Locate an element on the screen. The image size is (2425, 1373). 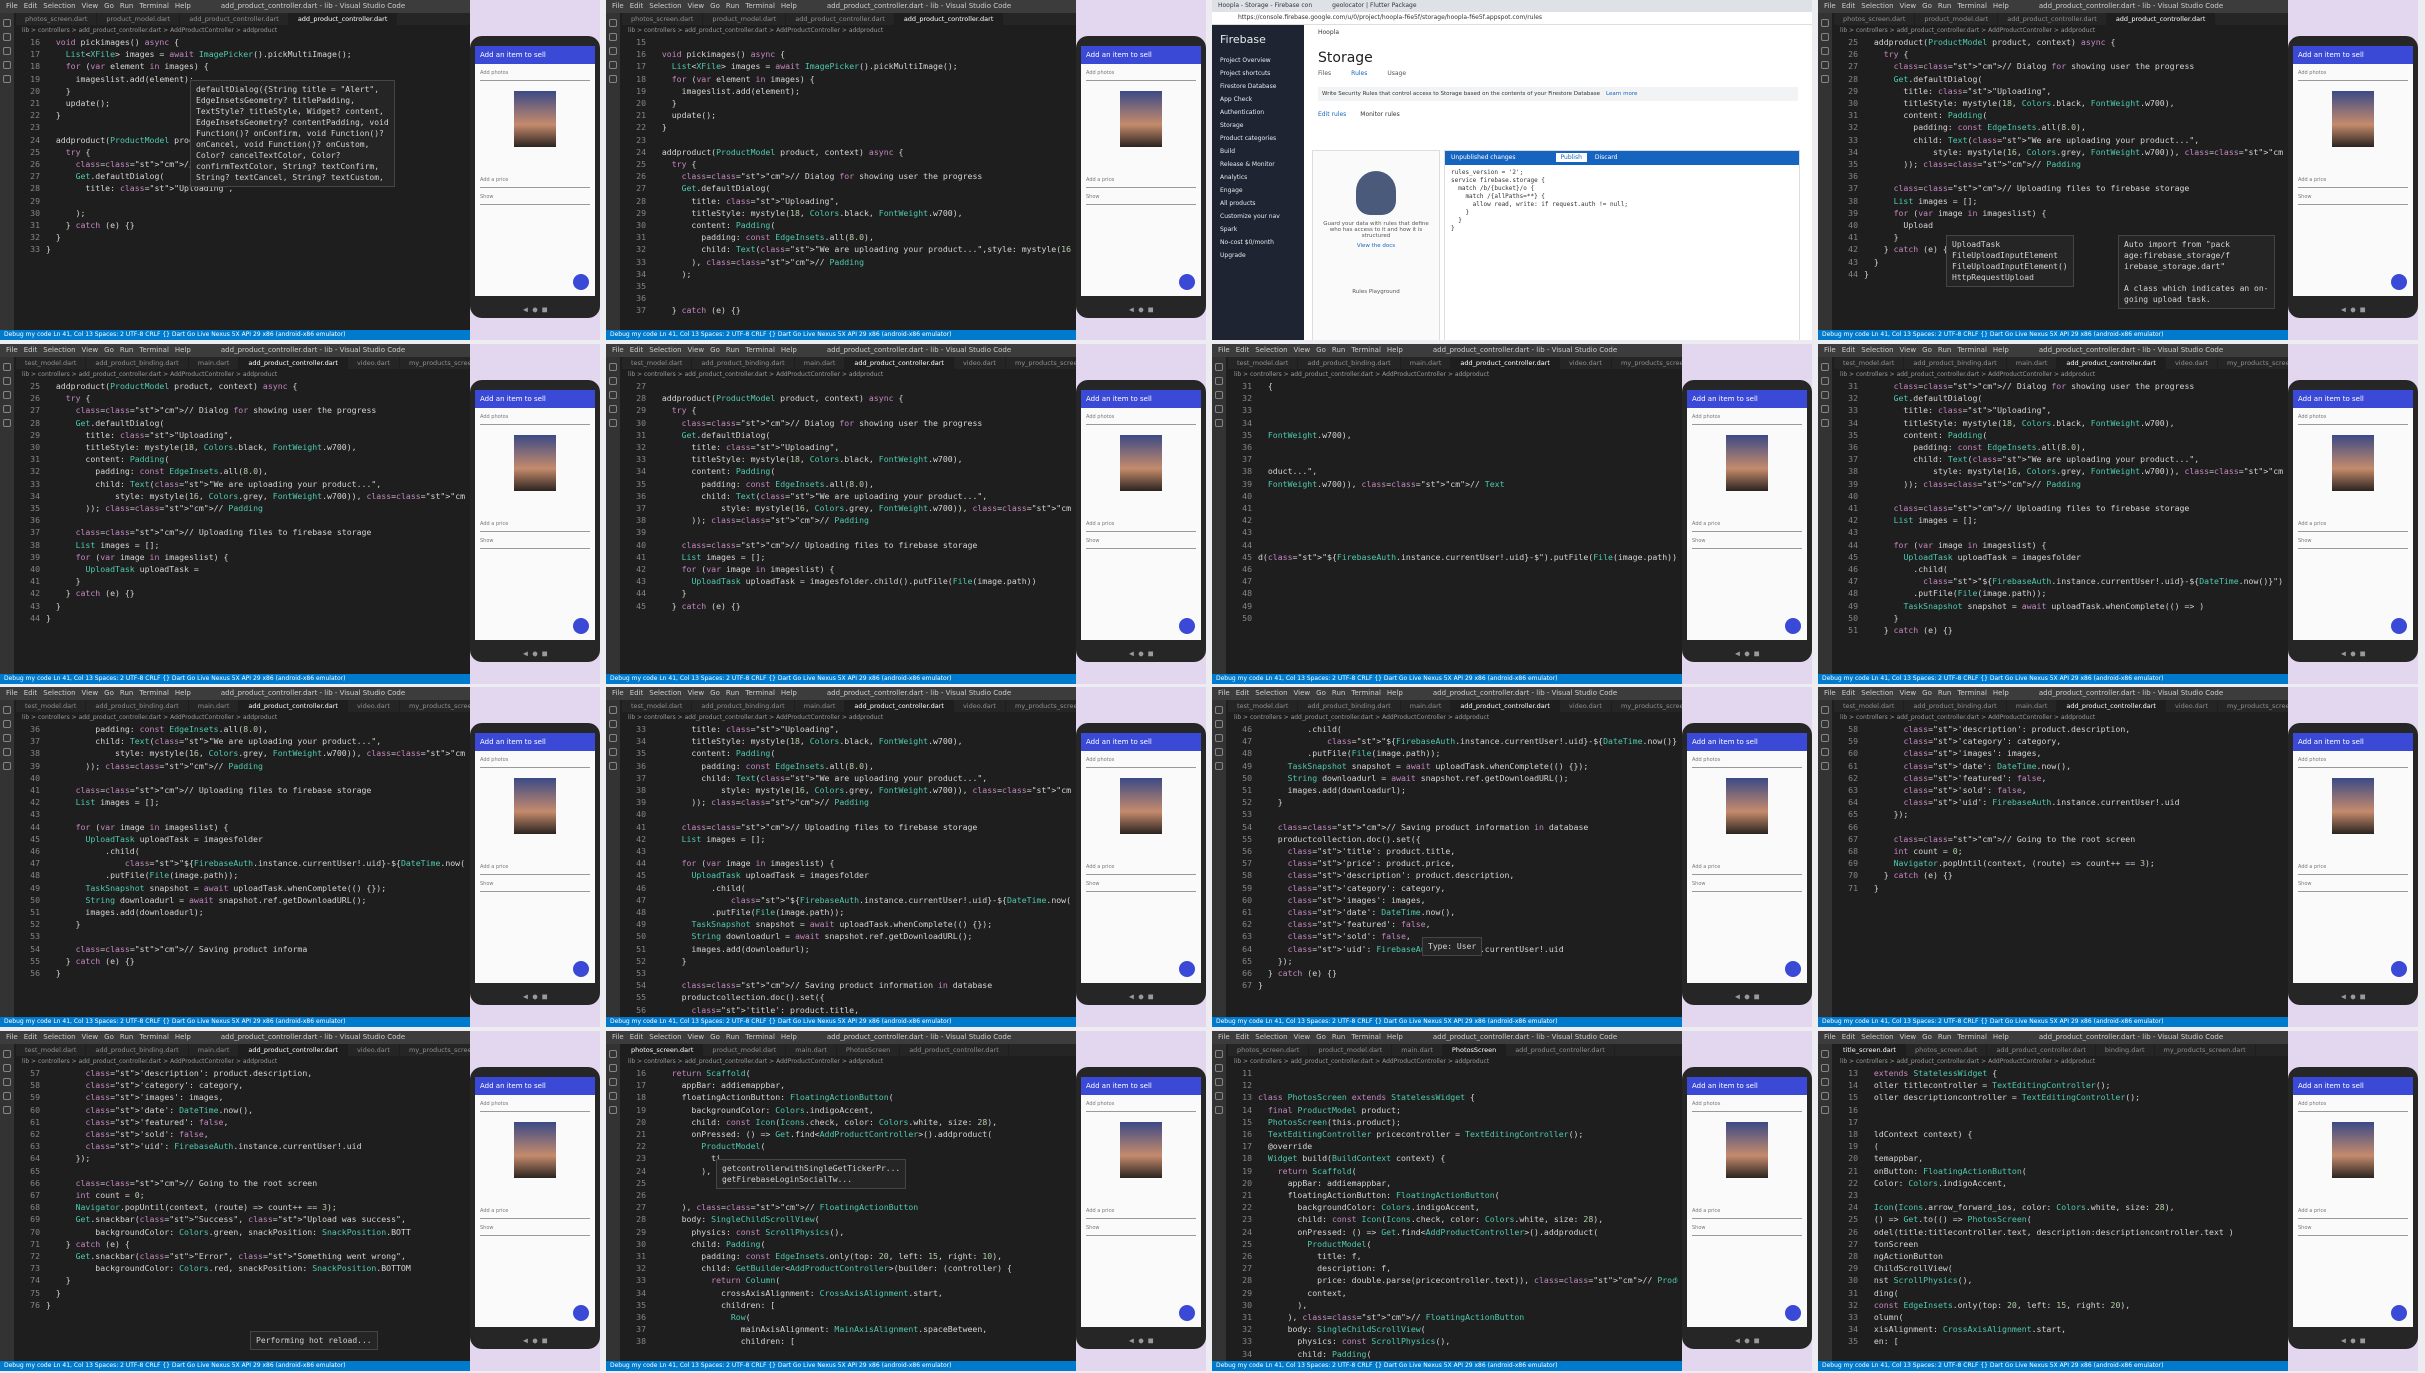
sidebar-nav-item: Customize your nav is located at coordinates (1258, 216).